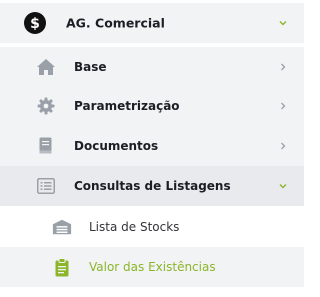 This screenshot has width=320, height=297. Describe the element at coordinates (134, 227) in the screenshot. I see `menu-item-label: Lista de Stocks` at that location.